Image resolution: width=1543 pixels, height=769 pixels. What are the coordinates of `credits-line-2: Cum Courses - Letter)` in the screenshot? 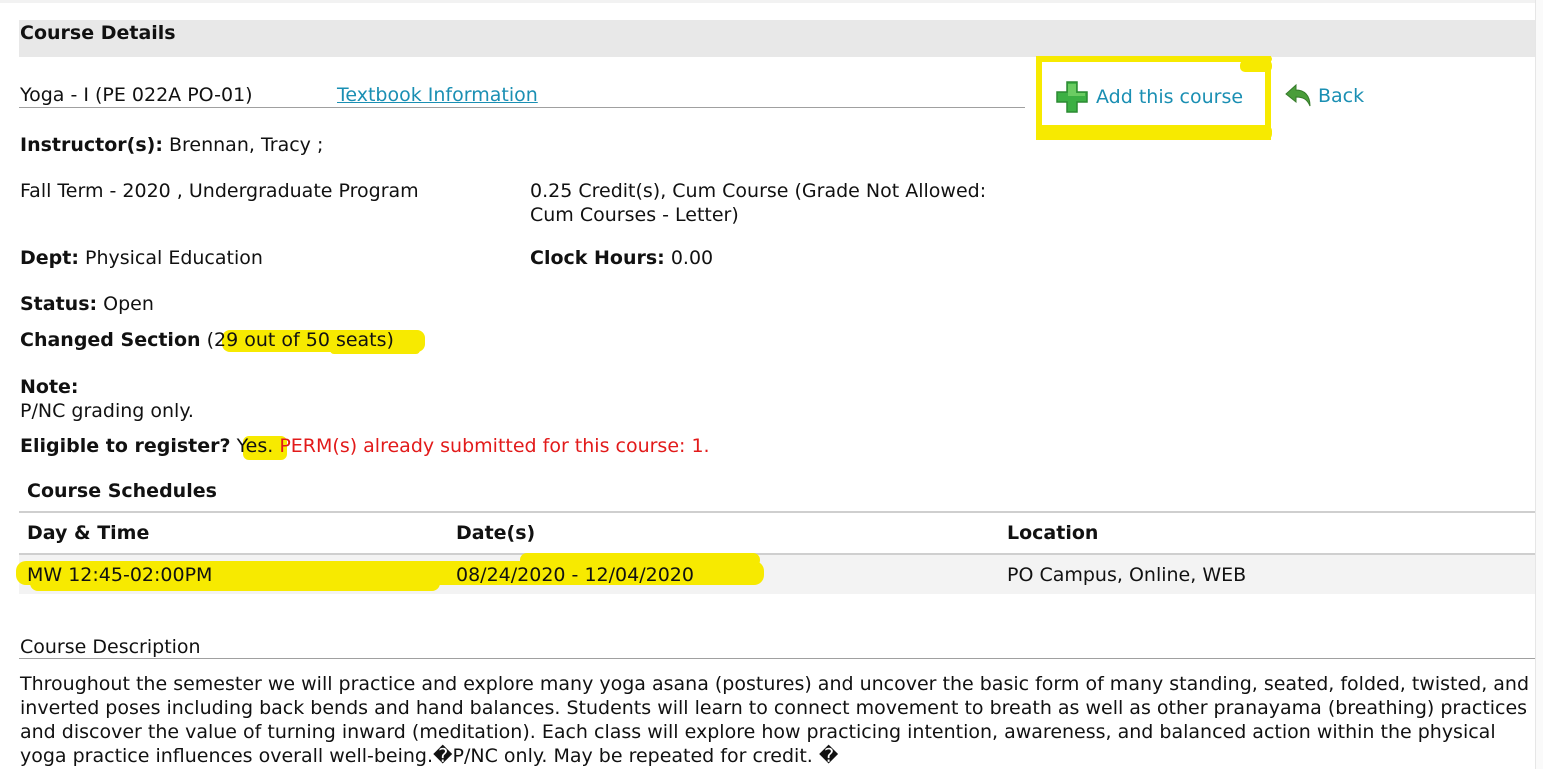 It's located at (634, 215).